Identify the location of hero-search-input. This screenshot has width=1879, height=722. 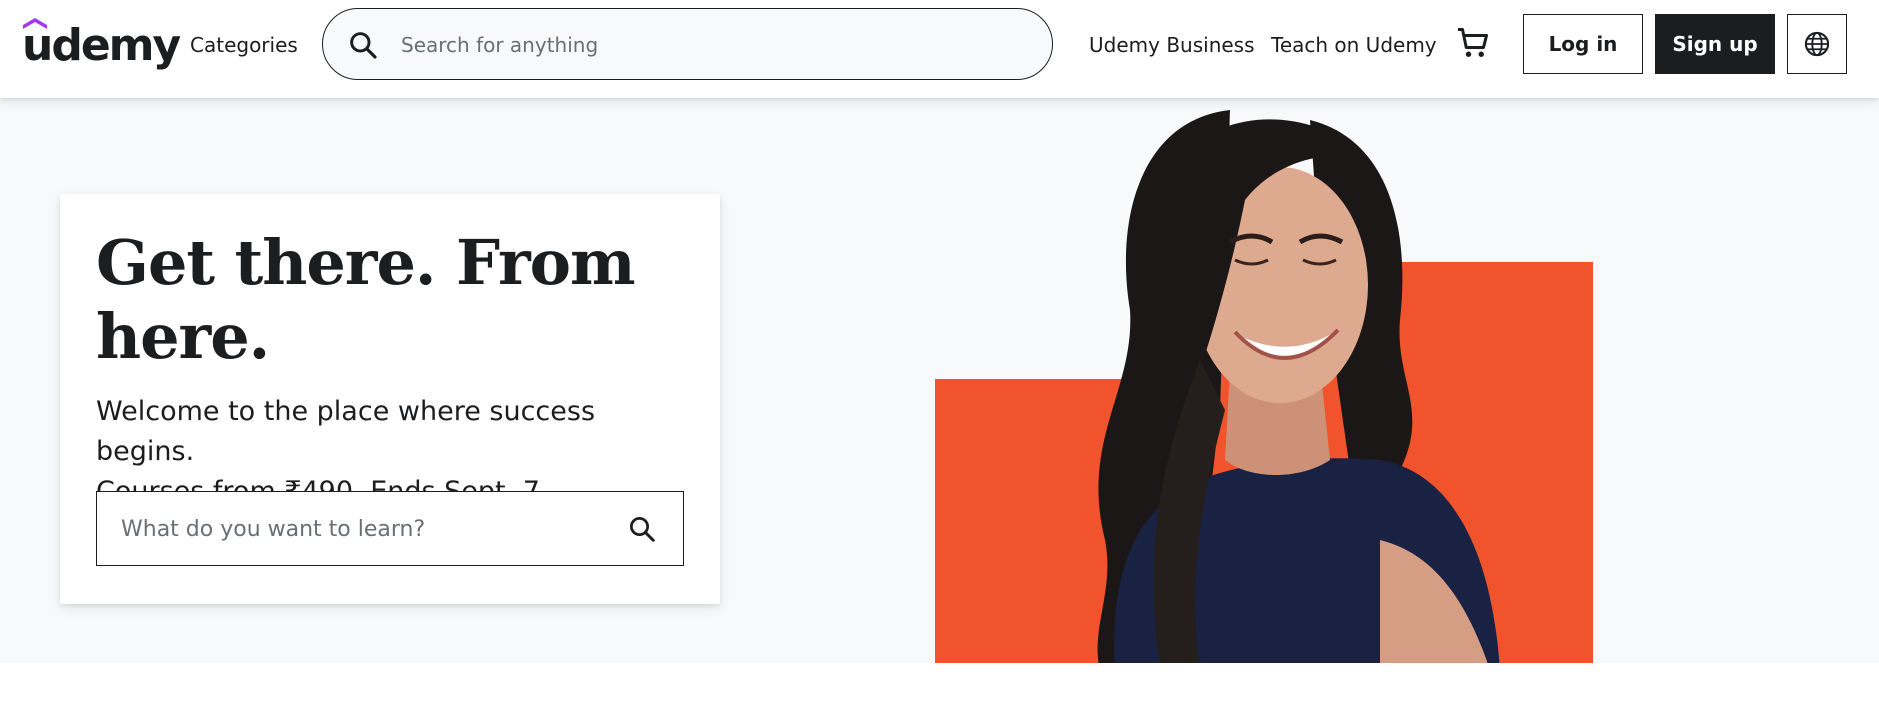
(366, 529).